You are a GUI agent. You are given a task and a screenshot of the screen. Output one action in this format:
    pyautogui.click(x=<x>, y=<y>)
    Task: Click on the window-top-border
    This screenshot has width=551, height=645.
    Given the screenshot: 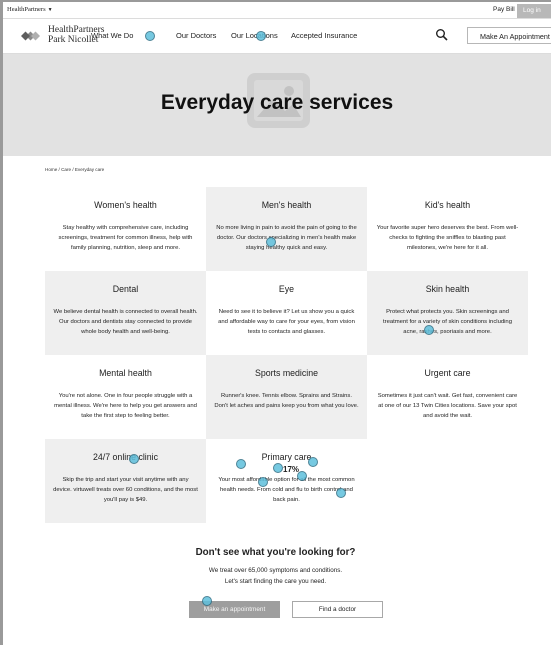 What is the action you would take?
    pyautogui.click(x=275, y=1)
    